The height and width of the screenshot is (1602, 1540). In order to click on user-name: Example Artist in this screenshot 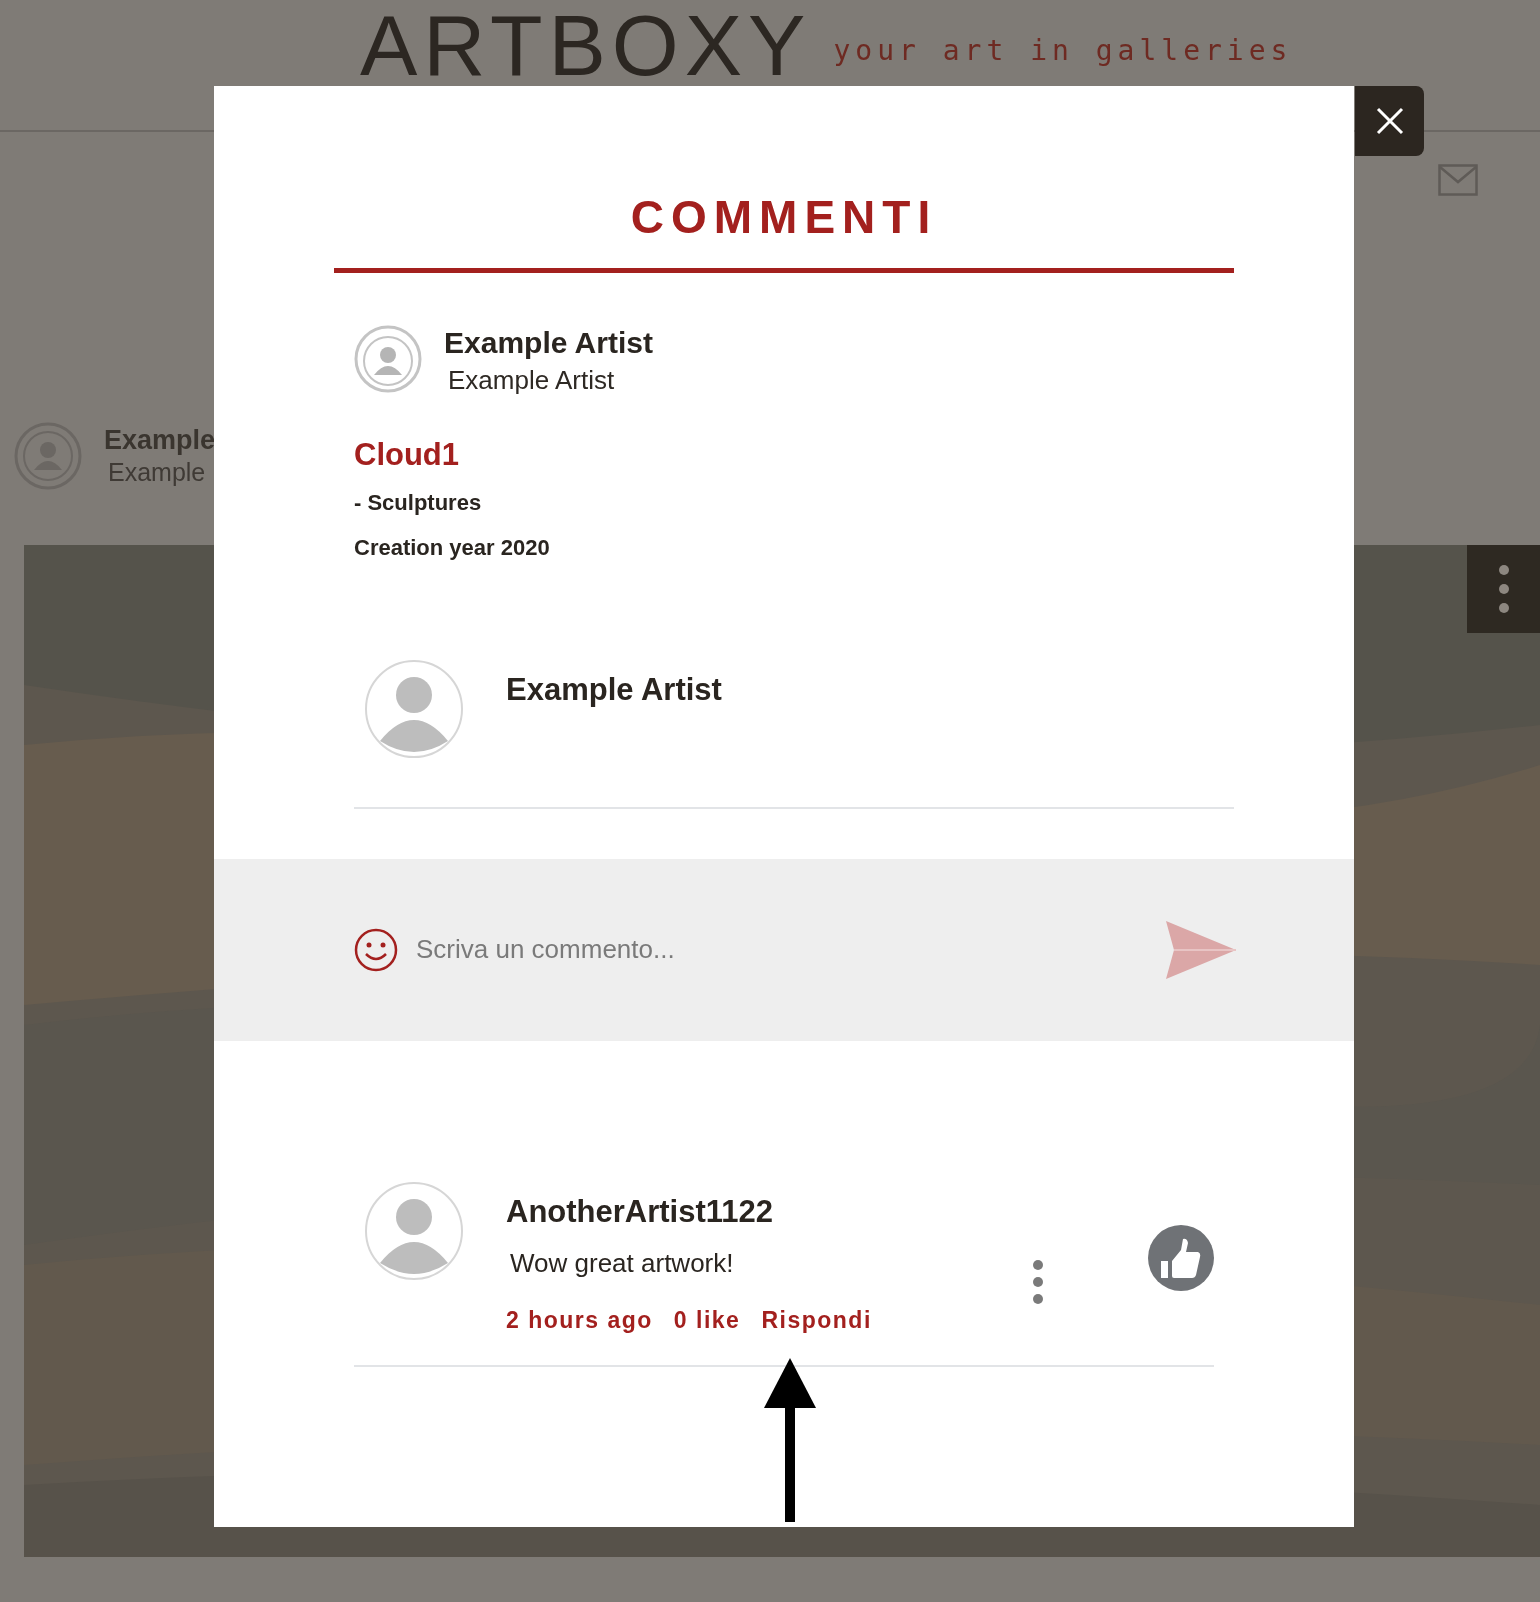, I will do `click(614, 689)`.